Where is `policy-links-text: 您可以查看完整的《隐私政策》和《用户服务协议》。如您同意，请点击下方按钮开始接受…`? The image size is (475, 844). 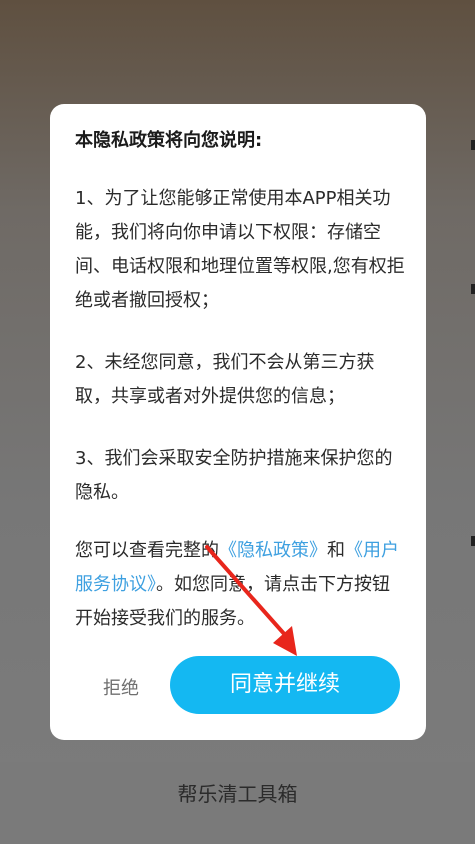 policy-links-text: 您可以查看完整的《隐私政策》和《用户服务协议》。如您同意，请点击下方按钮开始接受… is located at coordinates (240, 585).